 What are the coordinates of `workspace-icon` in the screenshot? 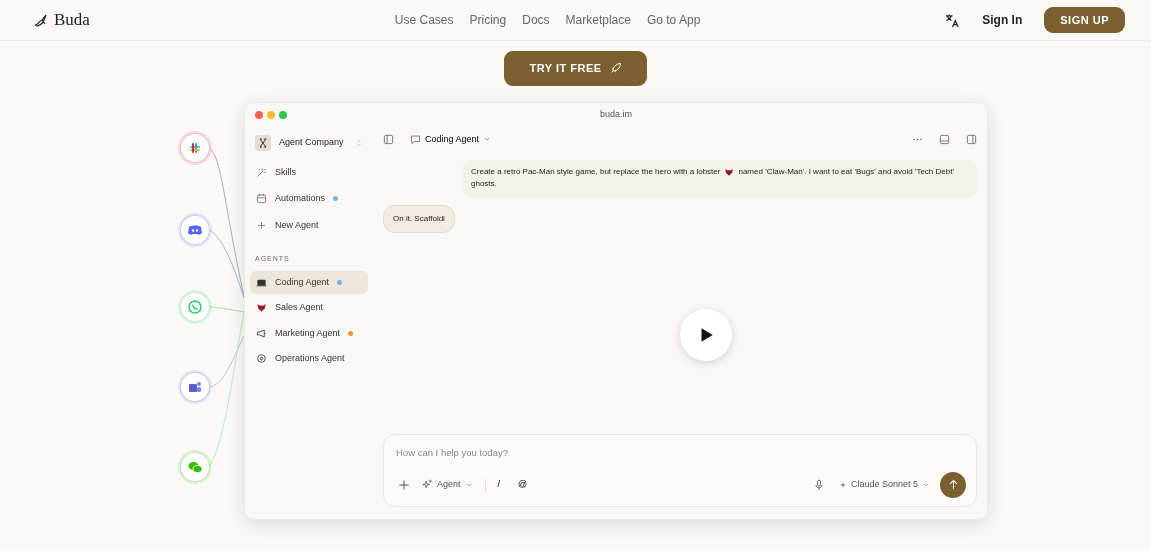 It's located at (263, 142).